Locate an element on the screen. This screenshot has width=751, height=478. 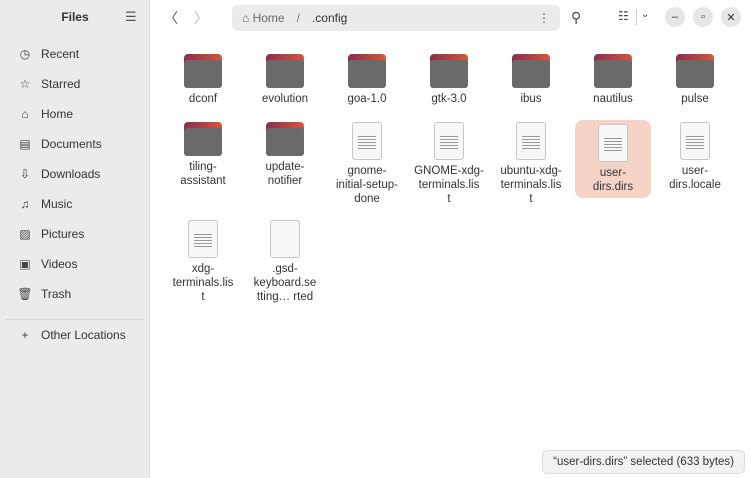
sidebar-item-label: Videos is located at coordinates (59, 264).